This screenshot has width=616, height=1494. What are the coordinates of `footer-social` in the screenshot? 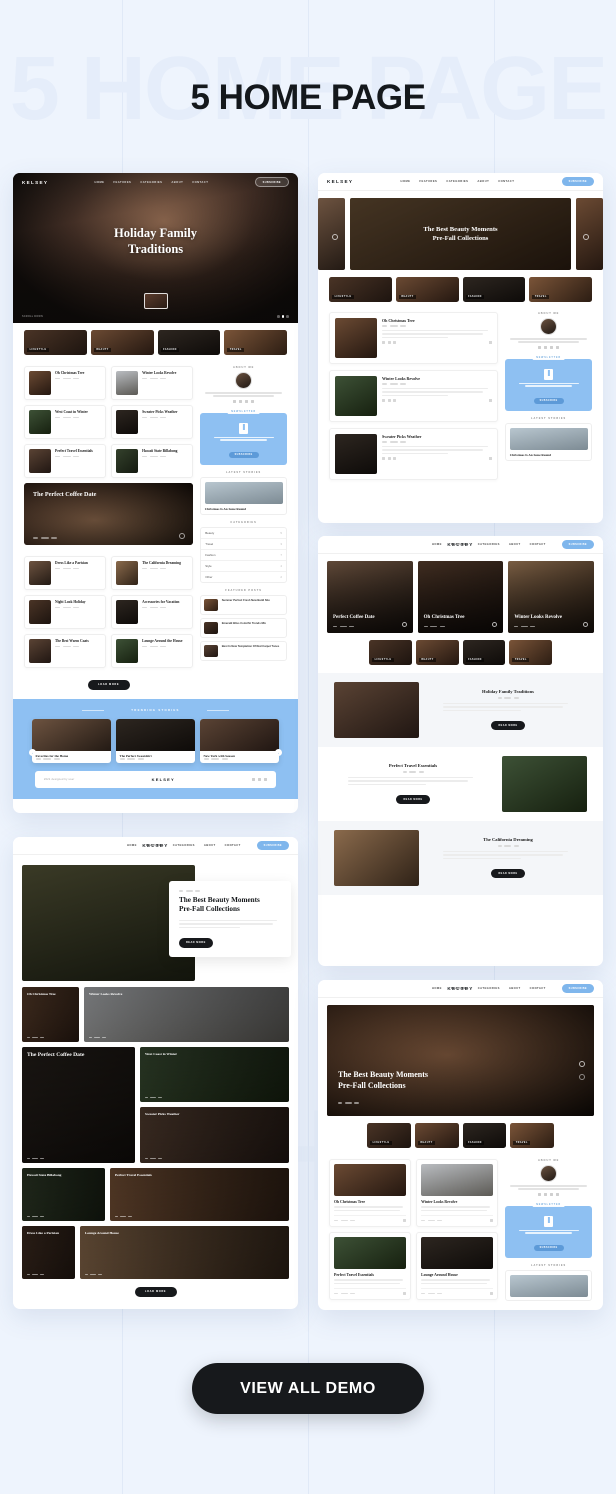 It's located at (259, 780).